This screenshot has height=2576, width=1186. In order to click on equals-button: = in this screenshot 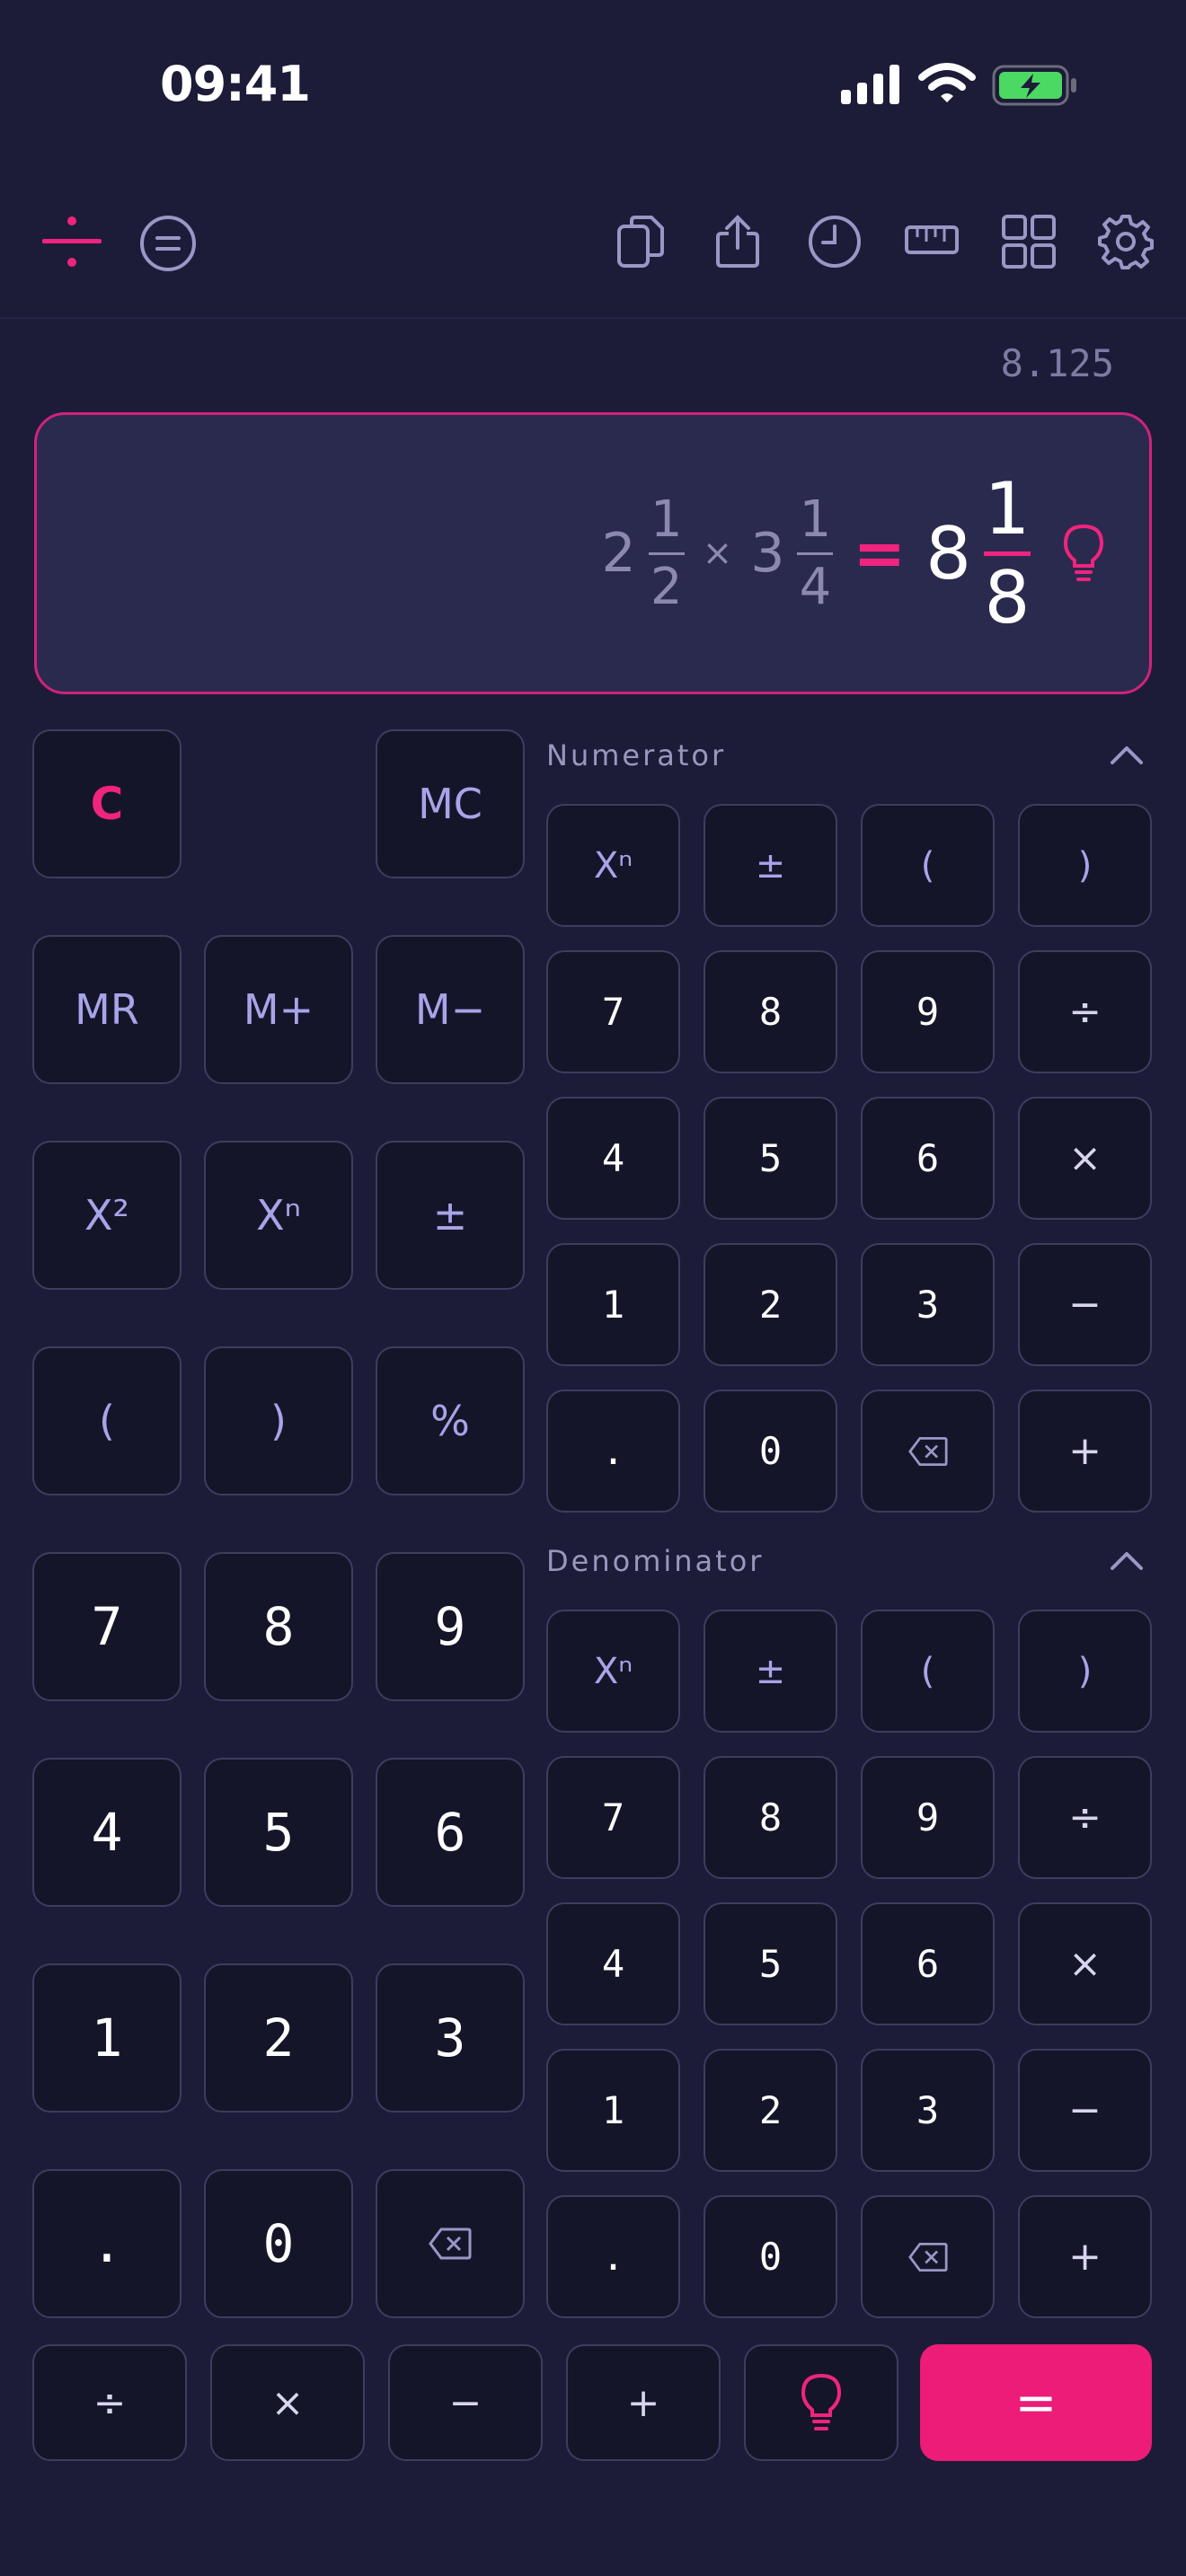, I will do `click(1036, 2402)`.